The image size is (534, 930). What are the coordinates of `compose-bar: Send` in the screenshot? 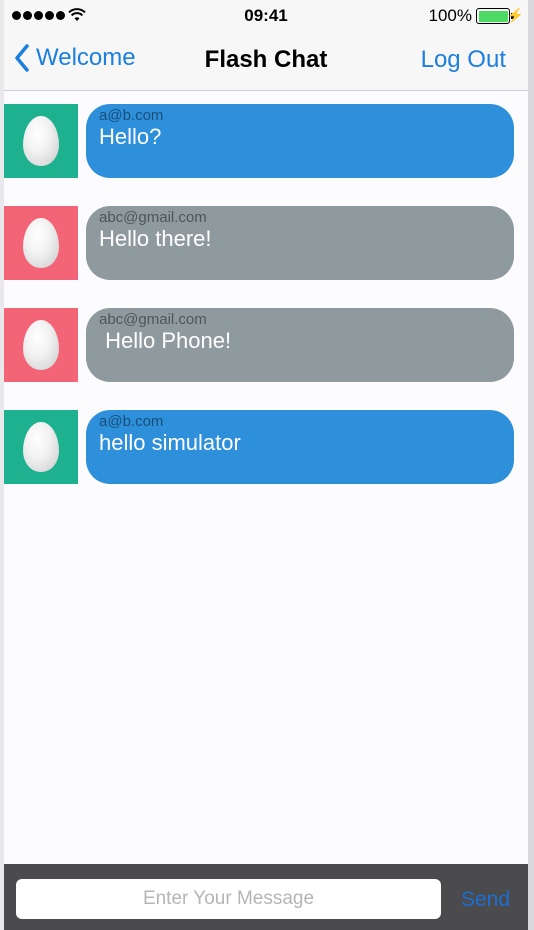 It's located at (266, 897).